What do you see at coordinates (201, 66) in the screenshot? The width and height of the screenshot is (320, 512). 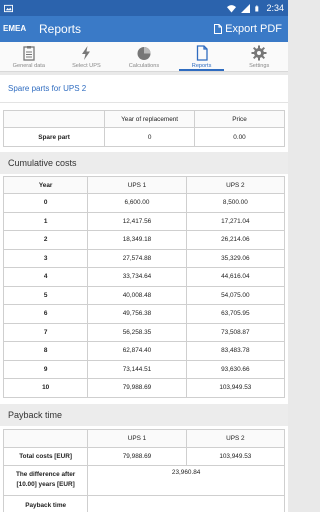 I see `tab-label: Reports` at bounding box center [201, 66].